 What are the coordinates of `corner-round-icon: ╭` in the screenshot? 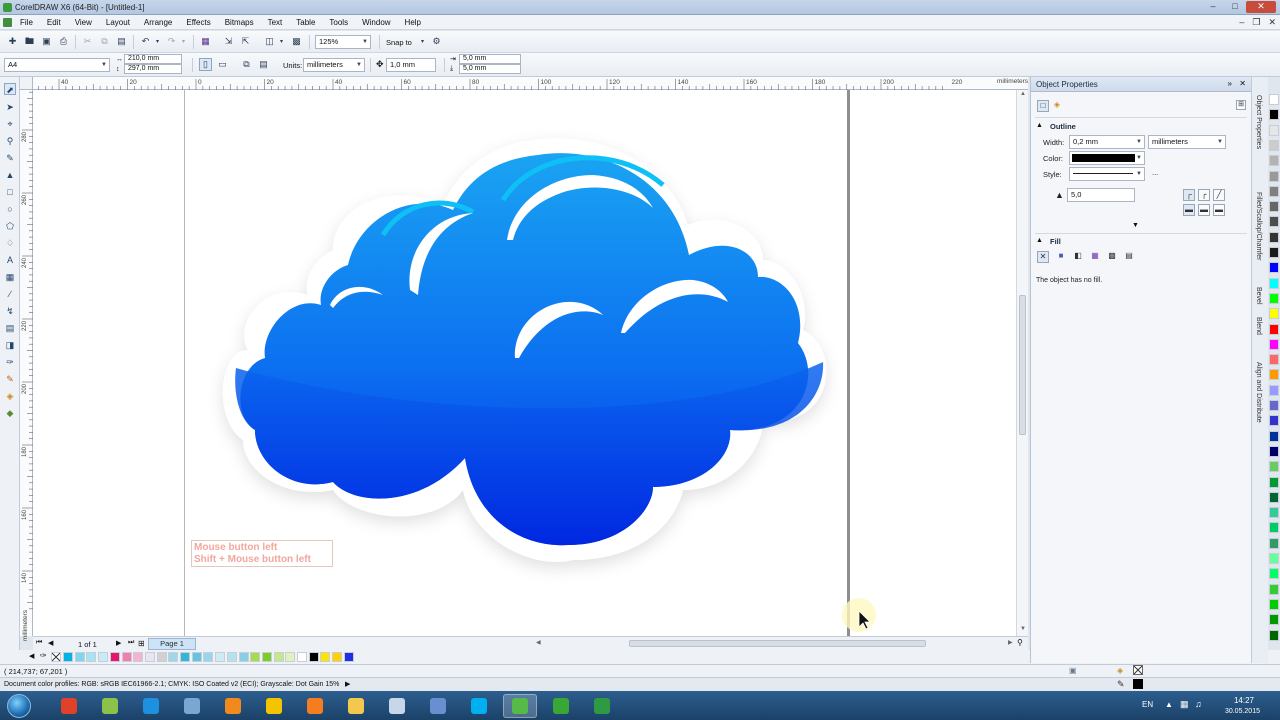 It's located at (1204, 195).